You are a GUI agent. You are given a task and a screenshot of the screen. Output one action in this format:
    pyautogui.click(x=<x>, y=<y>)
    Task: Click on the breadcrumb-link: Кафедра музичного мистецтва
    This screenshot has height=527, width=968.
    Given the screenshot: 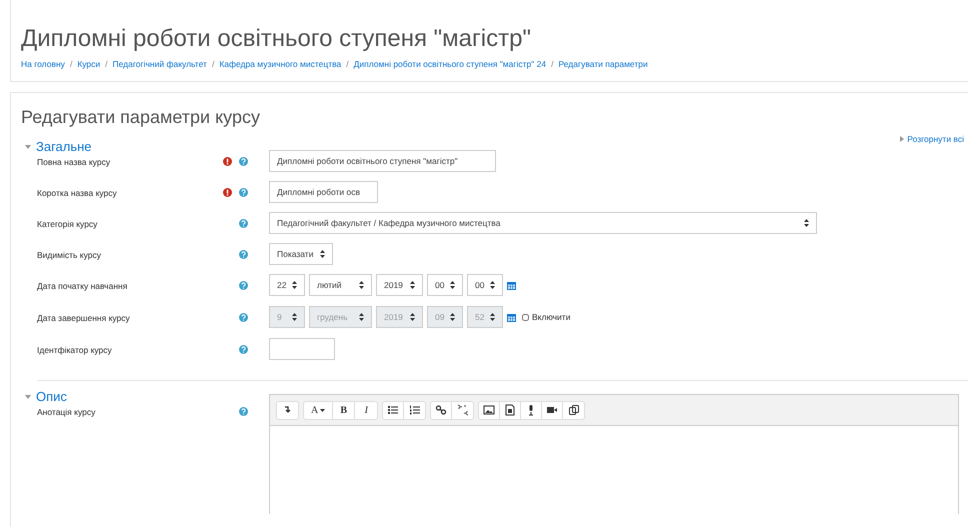 What is the action you would take?
    pyautogui.click(x=280, y=64)
    